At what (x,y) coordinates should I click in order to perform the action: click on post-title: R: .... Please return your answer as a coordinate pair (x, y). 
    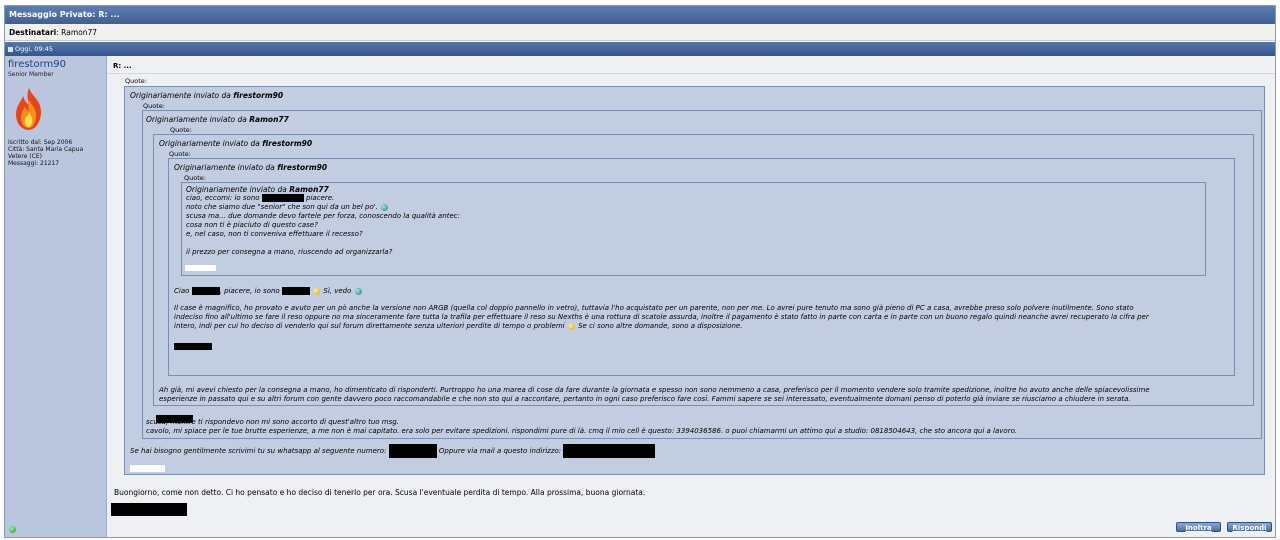
    Looking at the image, I should click on (122, 66).